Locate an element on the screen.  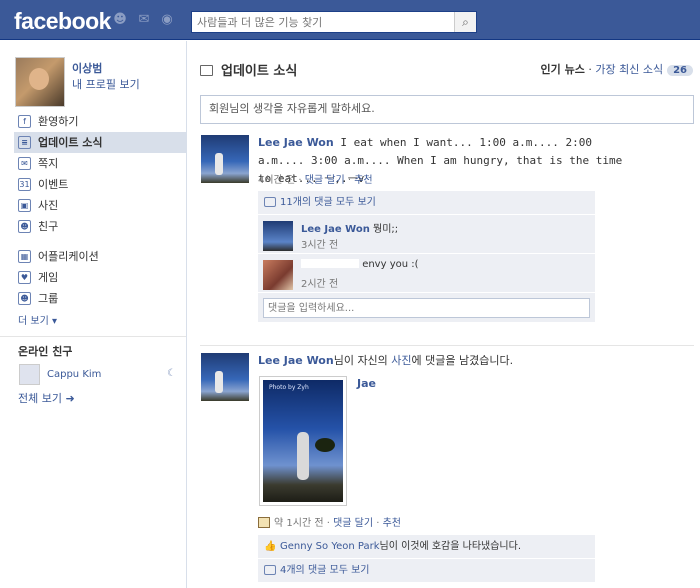
comment-input is located at coordinates (426, 308).